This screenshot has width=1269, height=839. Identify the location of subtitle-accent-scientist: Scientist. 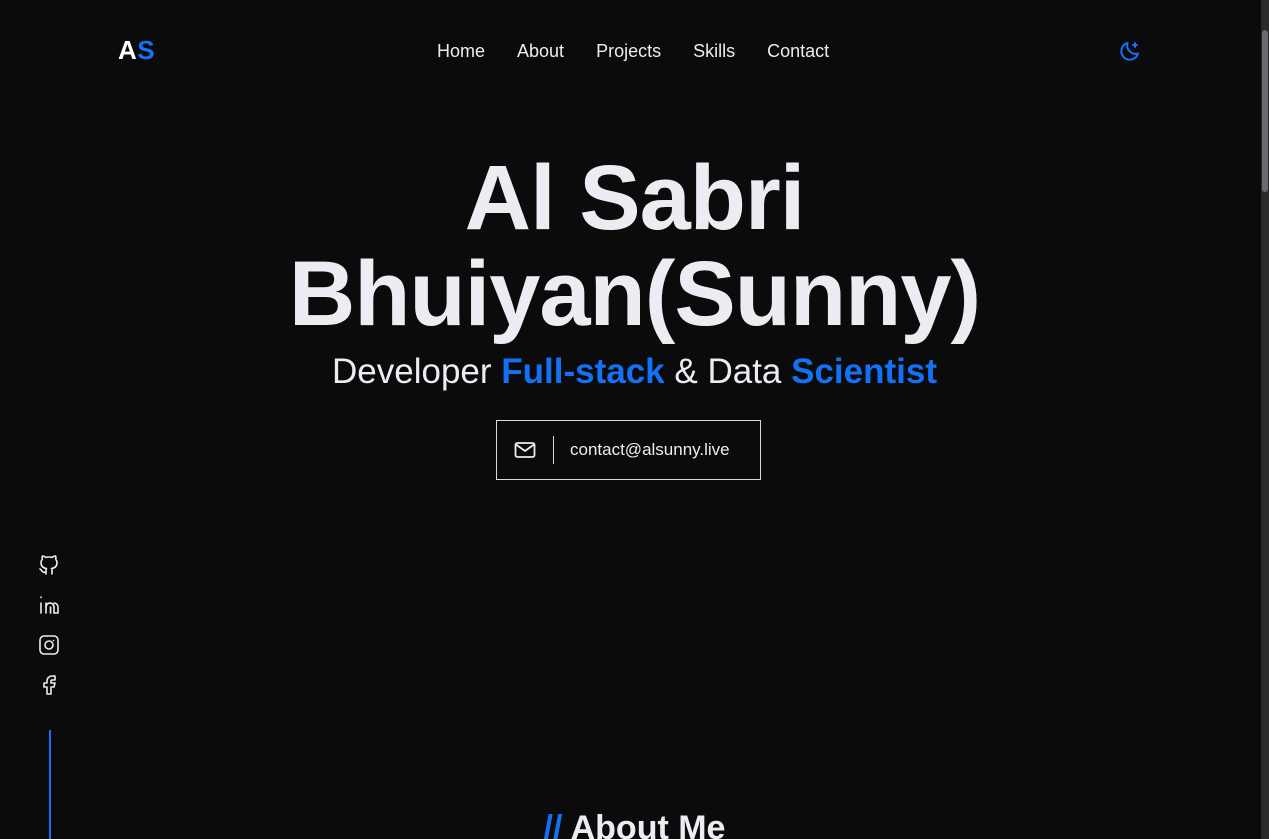
(864, 371).